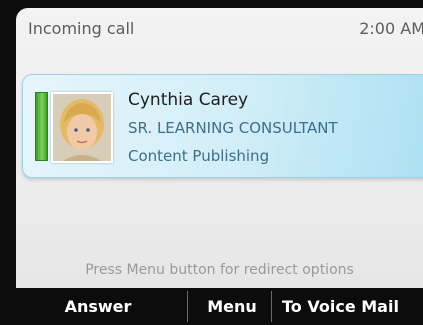 The image size is (423, 325). What do you see at coordinates (352, 306) in the screenshot?
I see `to-voice-mail-button: To Voice Mail` at bounding box center [352, 306].